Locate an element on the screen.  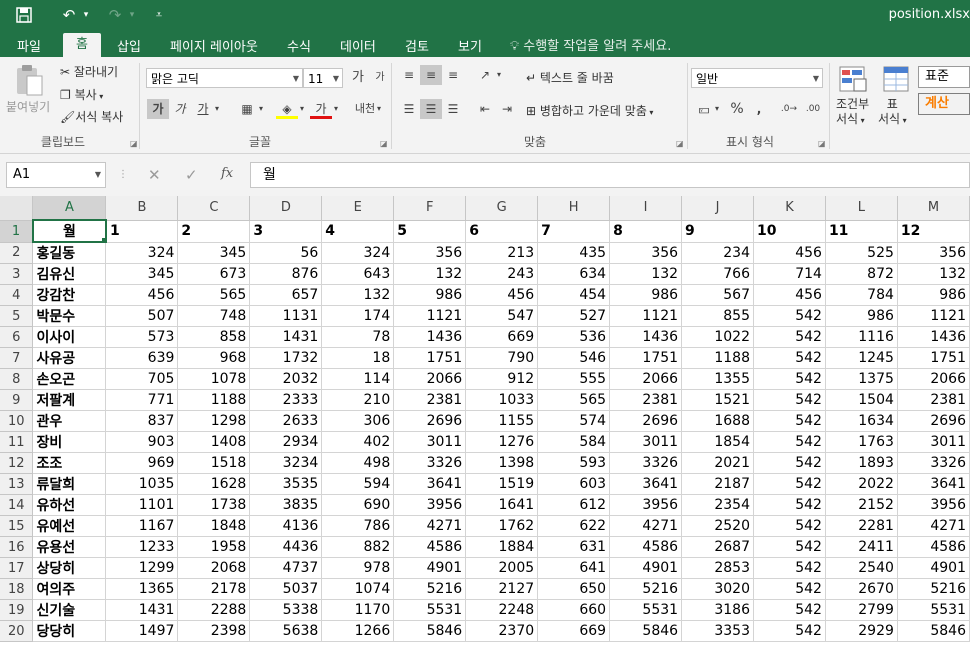
table-cell: 2381 is located at coordinates (646, 400).